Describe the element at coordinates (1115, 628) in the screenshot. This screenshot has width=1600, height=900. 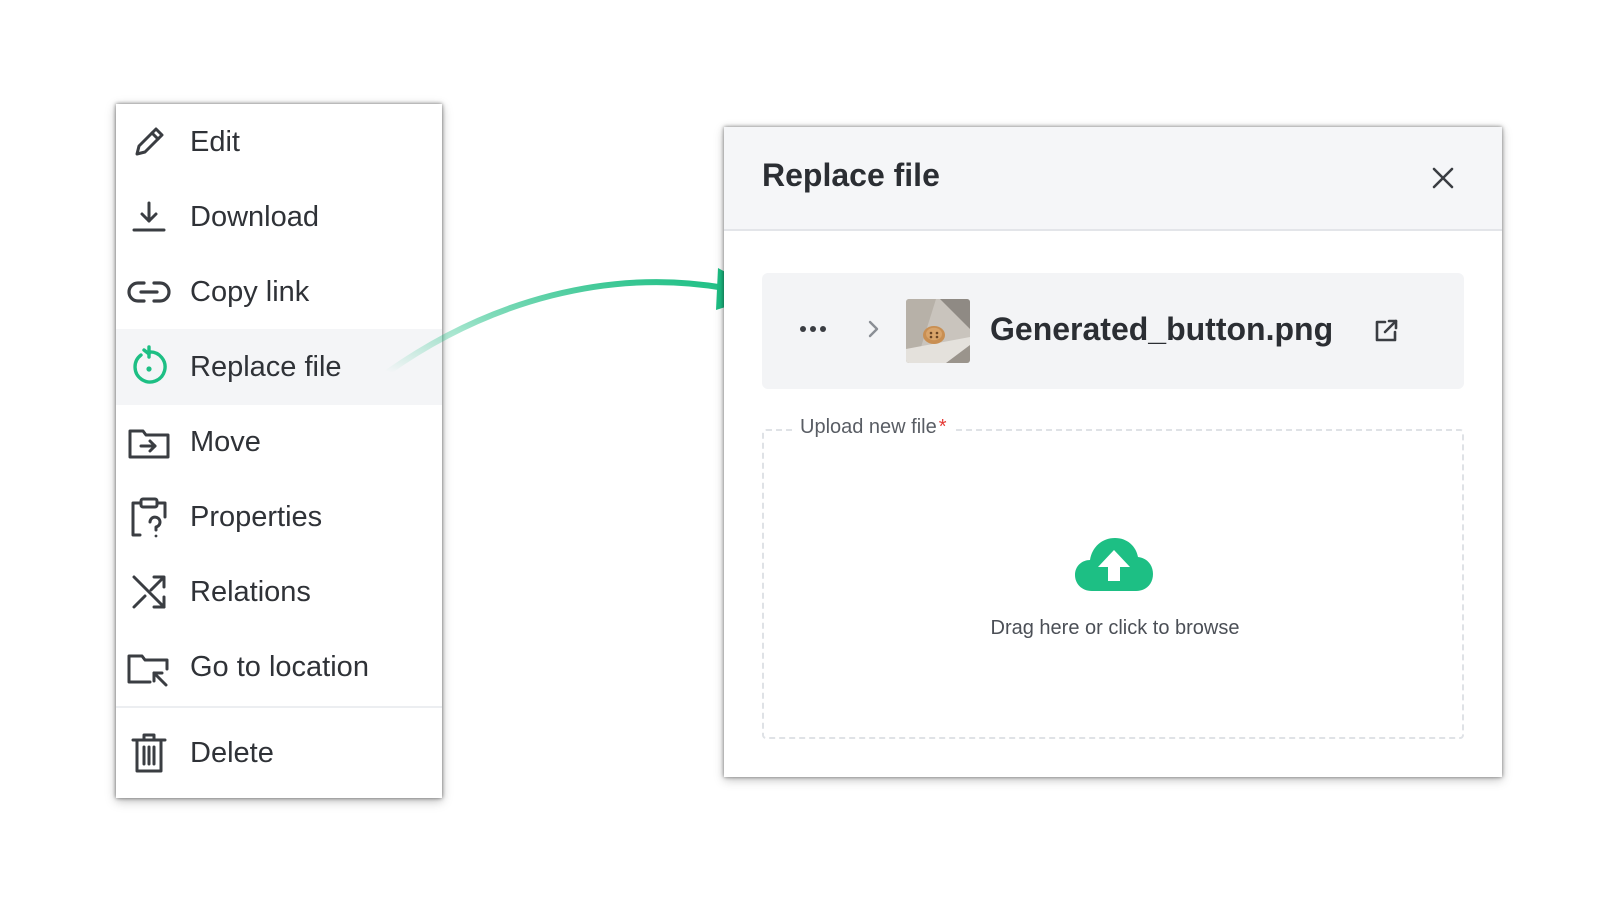
I see `upload-hint: Drag here or click to browse` at that location.